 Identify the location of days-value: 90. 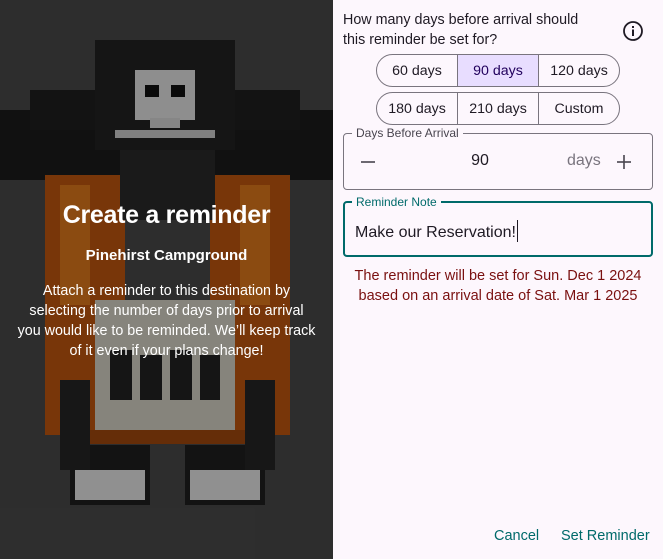
(480, 161).